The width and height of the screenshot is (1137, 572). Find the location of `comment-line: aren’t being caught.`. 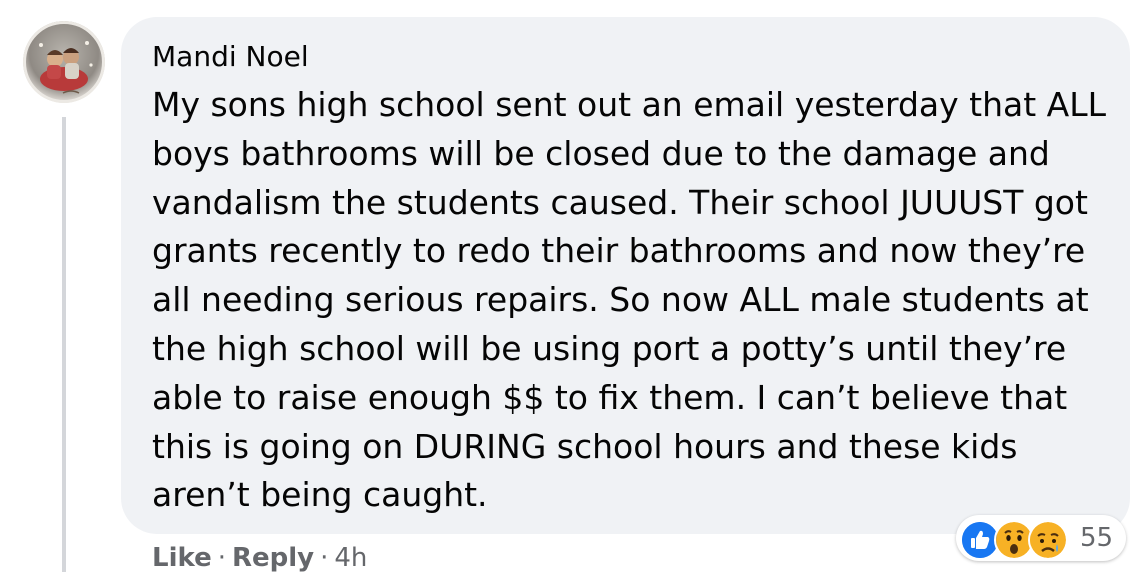

comment-line: aren’t being caught. is located at coordinates (320, 495).